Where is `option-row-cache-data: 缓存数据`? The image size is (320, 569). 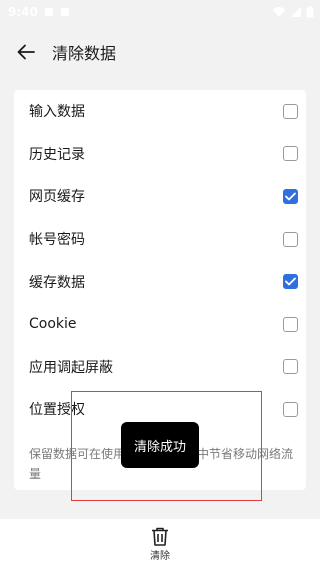 option-row-cache-data: 缓存数据 is located at coordinates (160, 281).